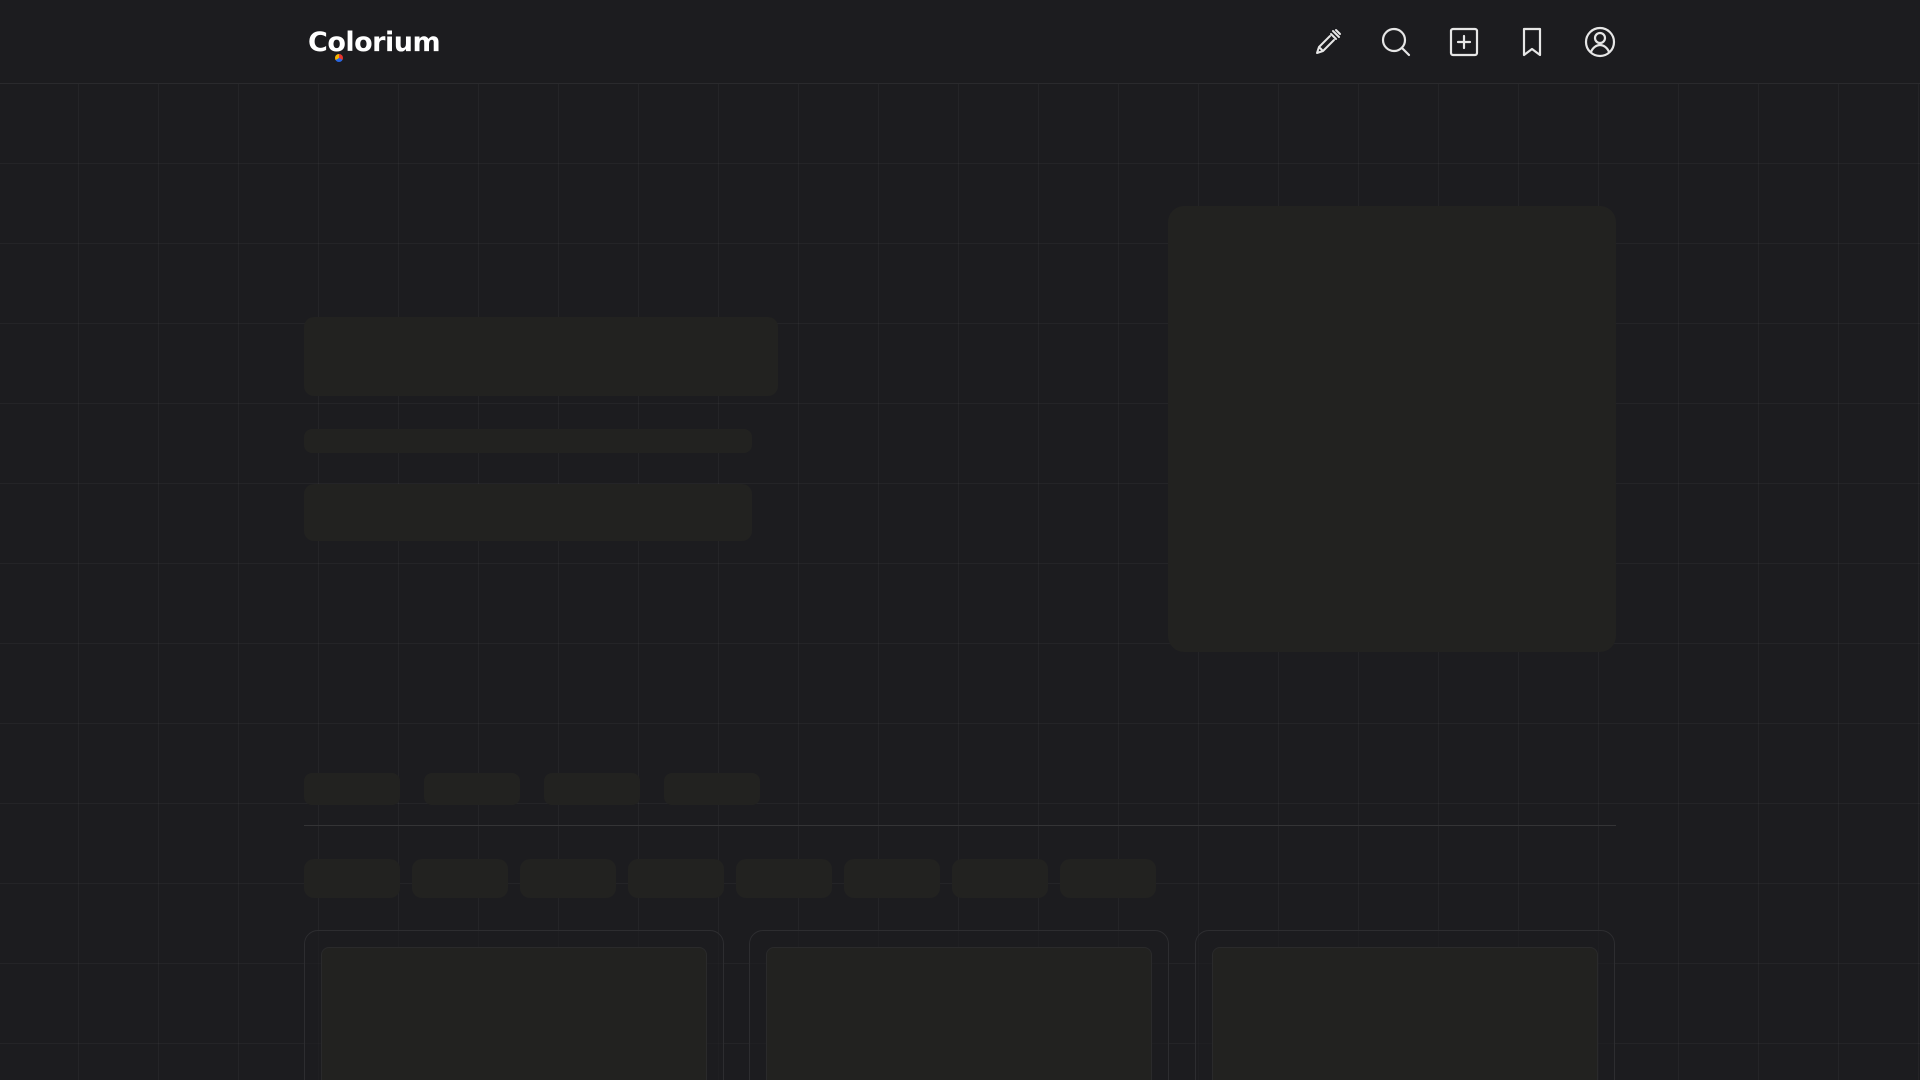 This screenshot has height=1080, width=1920. I want to click on color-picker-button, so click(1328, 42).